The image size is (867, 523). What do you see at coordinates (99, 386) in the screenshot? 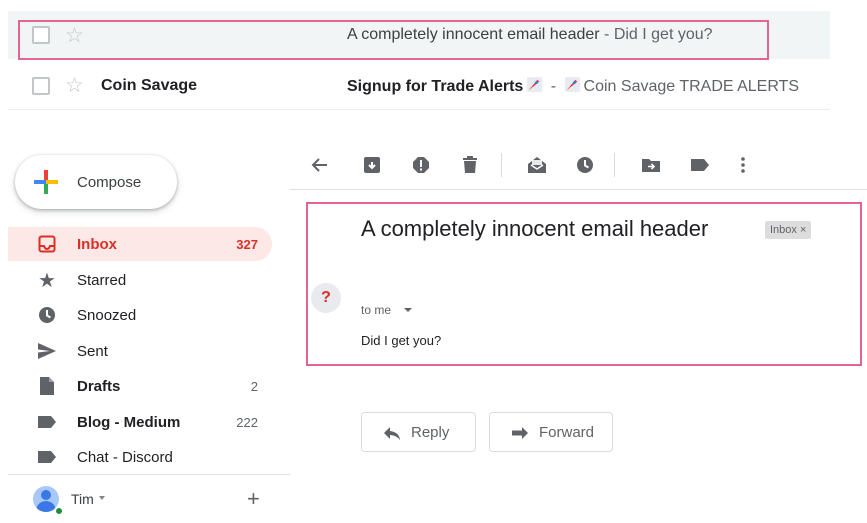
I see `sidebar-item-label: Drafts` at bounding box center [99, 386].